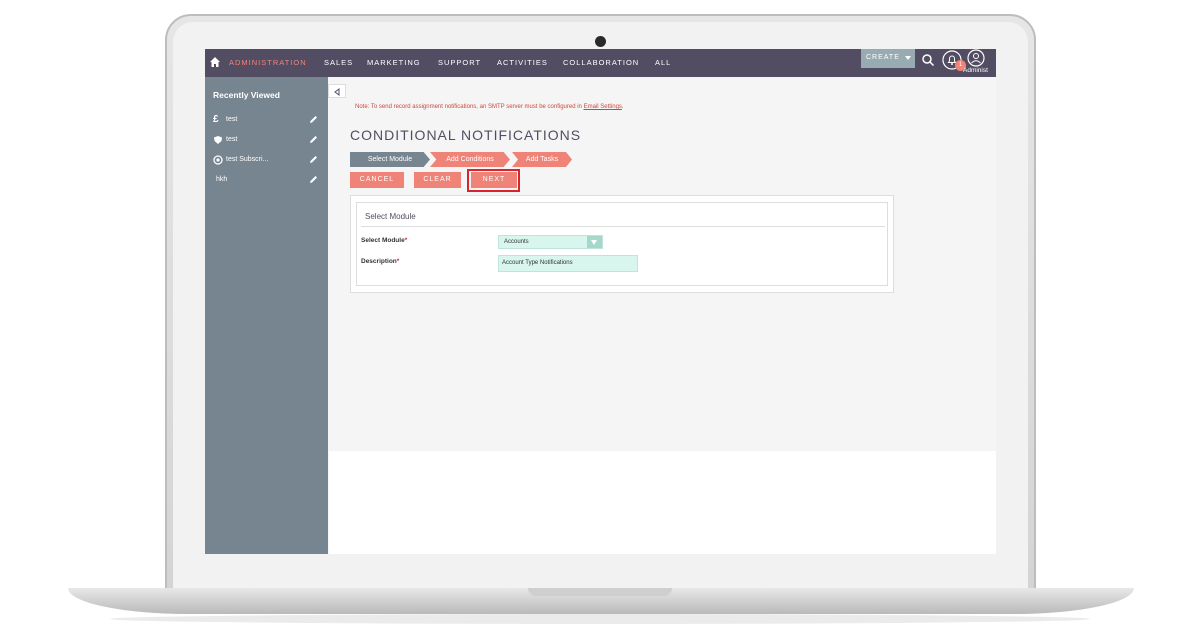  I want to click on sidebar-item: test, so click(266, 142).